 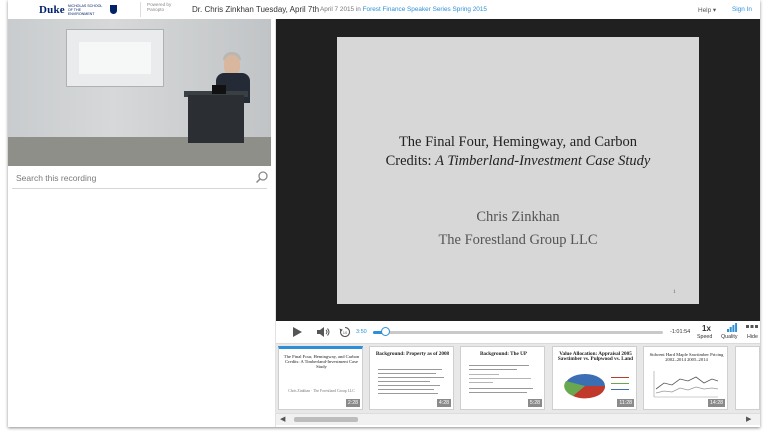 What do you see at coordinates (518, 217) in the screenshot?
I see `slide-author: Chris Zinkhan` at bounding box center [518, 217].